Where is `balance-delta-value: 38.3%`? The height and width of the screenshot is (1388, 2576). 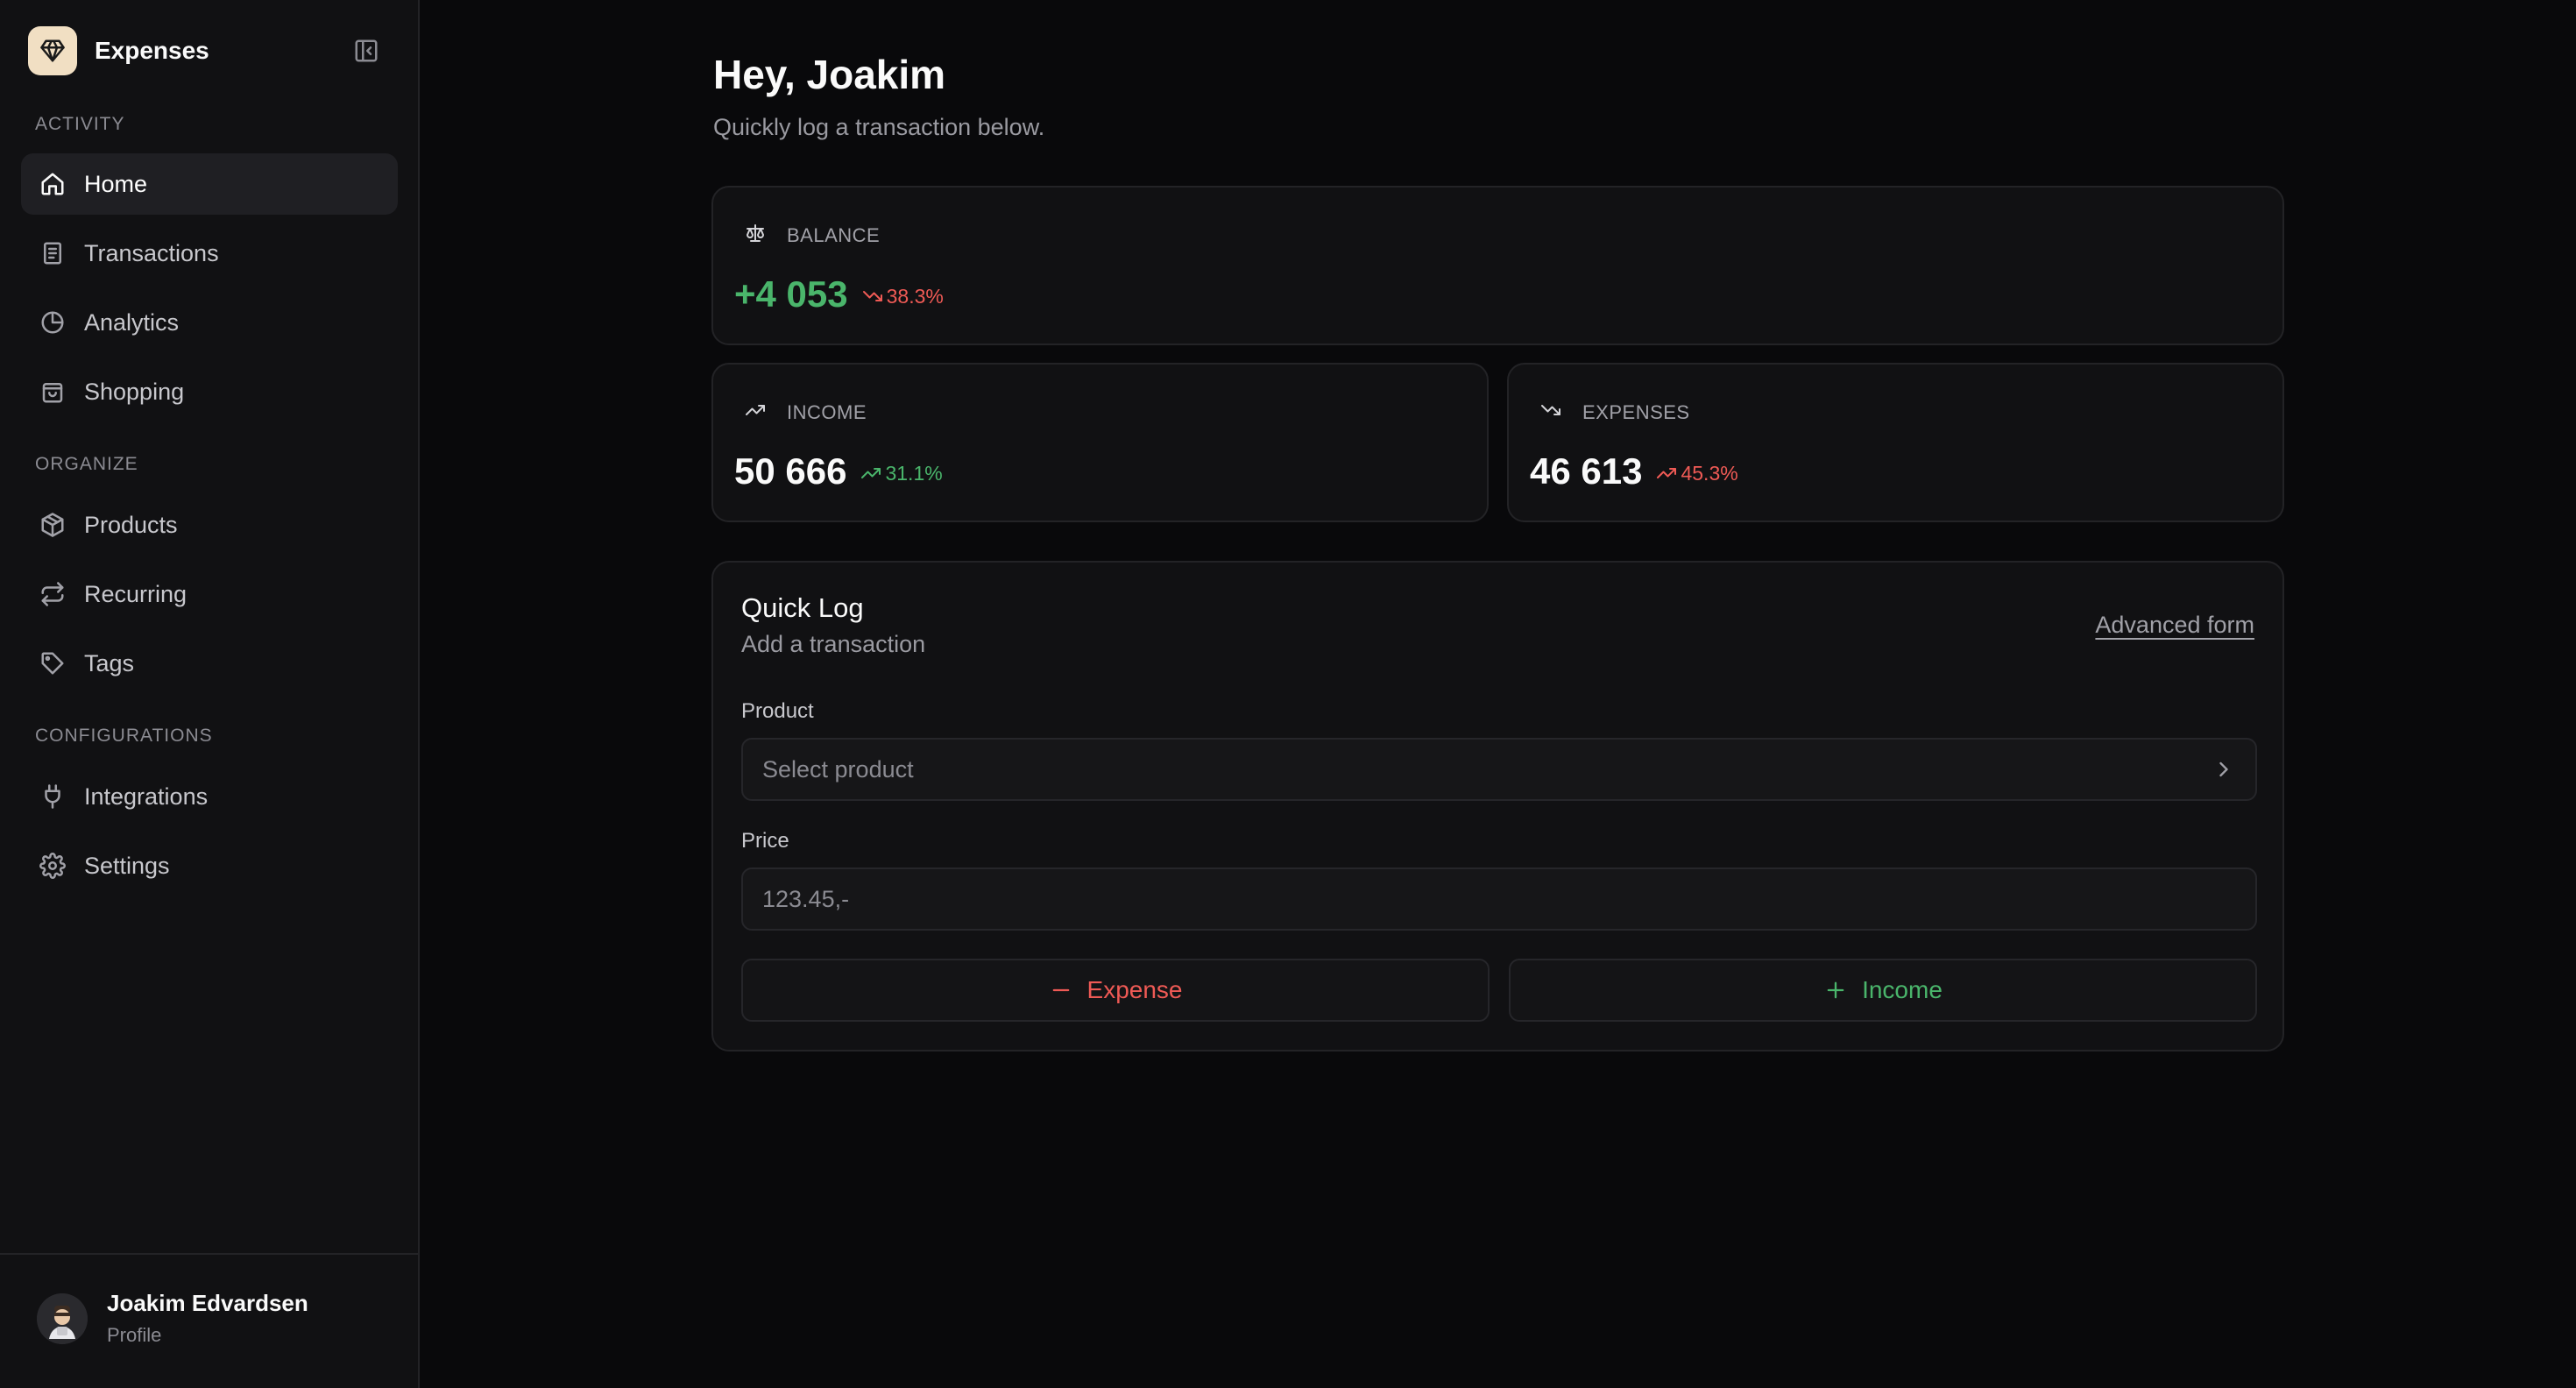
balance-delta-value: 38.3% is located at coordinates (915, 296).